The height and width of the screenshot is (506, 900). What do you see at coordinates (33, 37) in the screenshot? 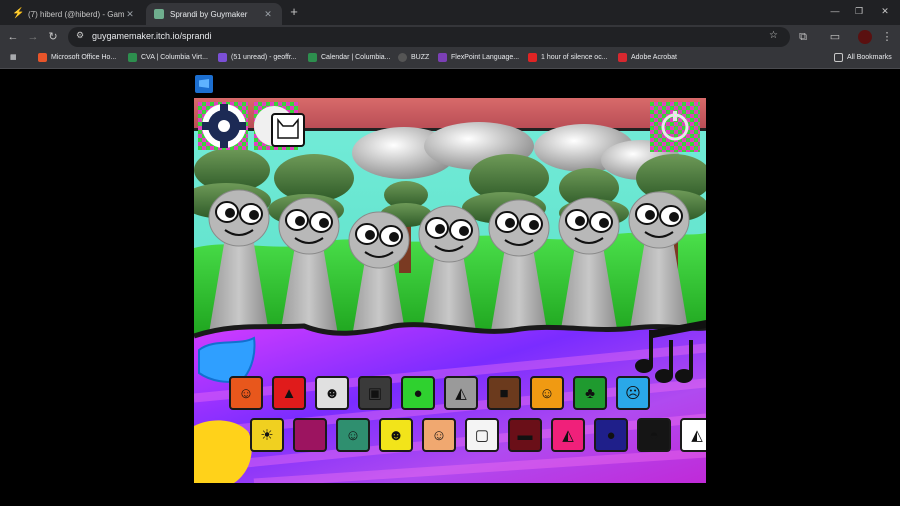
I see `forward-arrow-icon: →` at bounding box center [33, 37].